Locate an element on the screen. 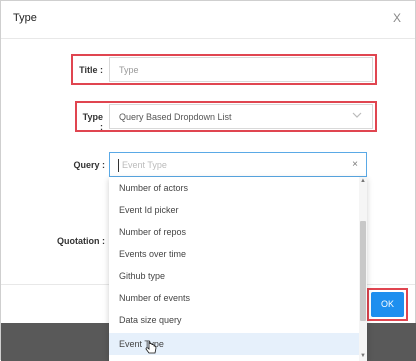 This screenshot has width=416, height=361. scrollbar-thumb is located at coordinates (363, 271).